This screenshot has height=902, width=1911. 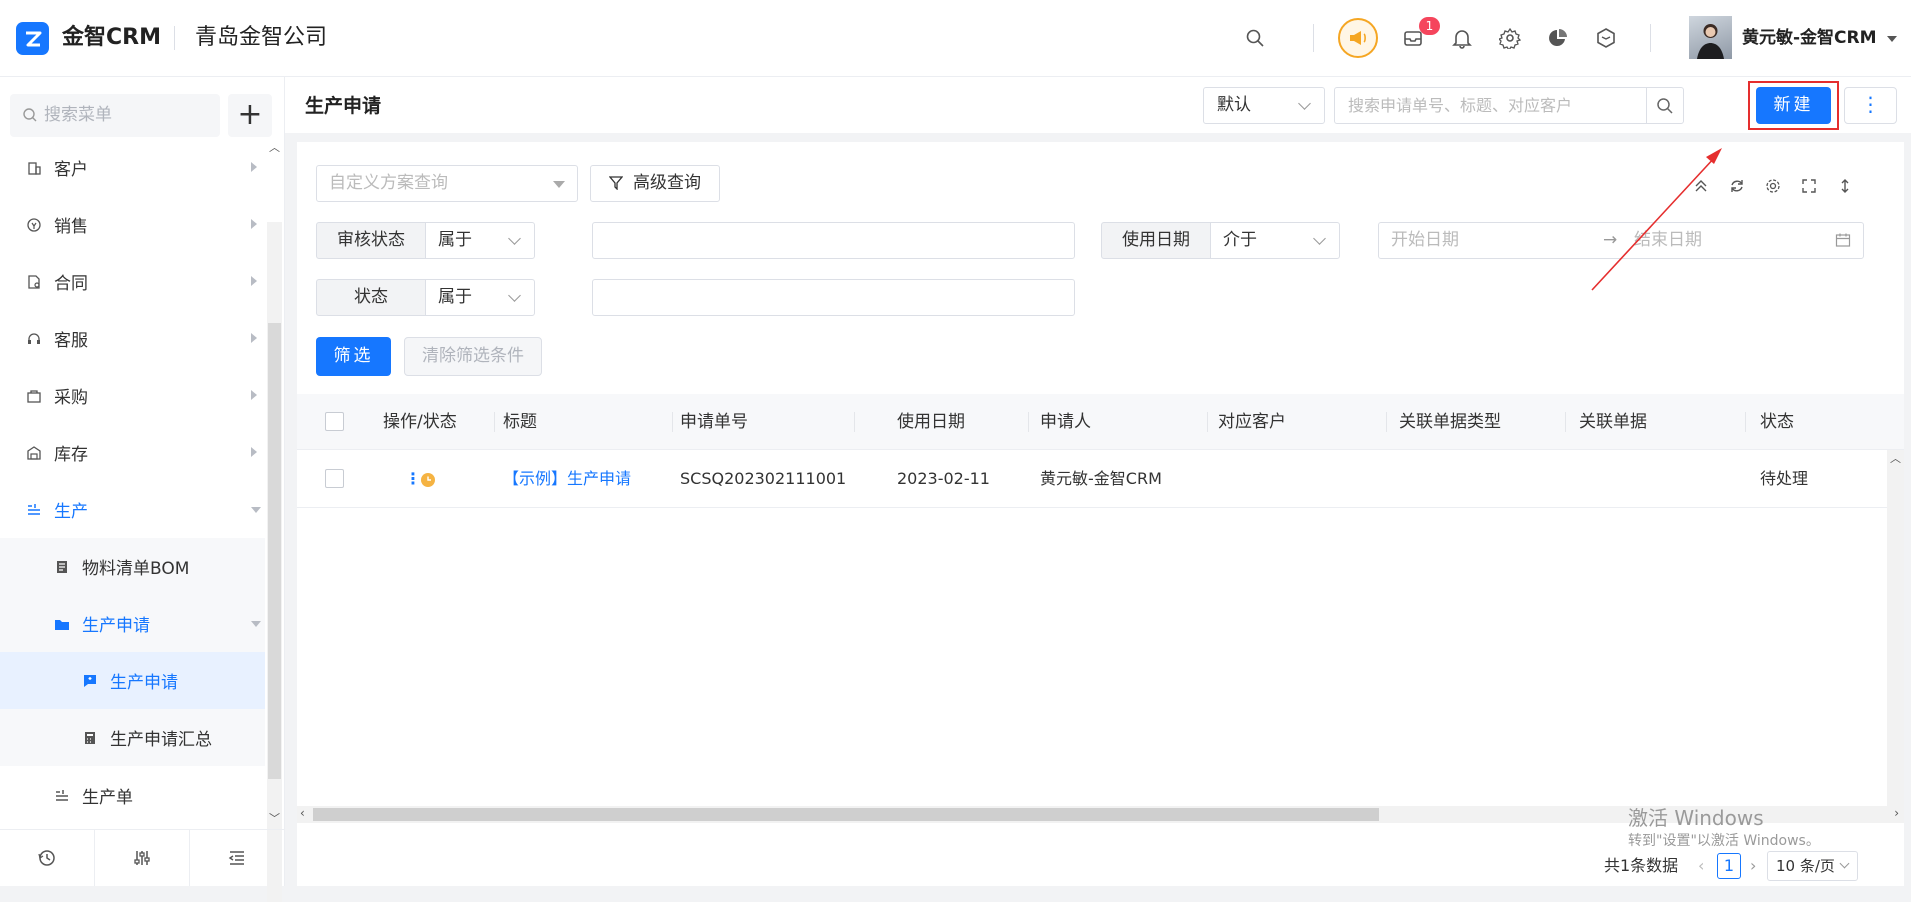 I want to click on status-value-input, so click(x=833, y=297).